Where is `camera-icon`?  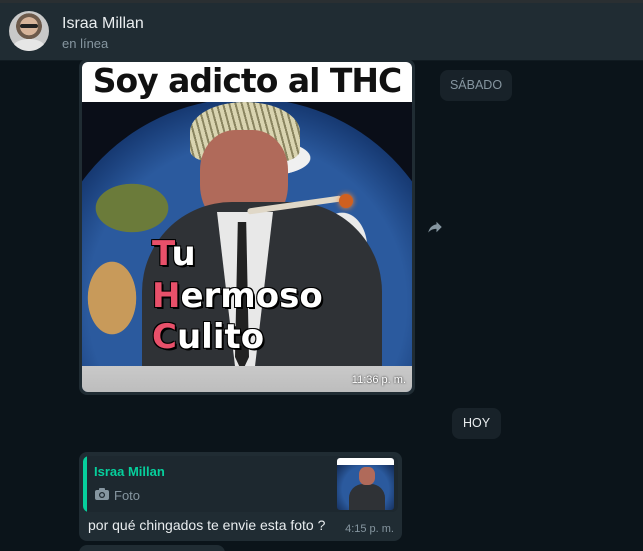 camera-icon is located at coordinates (102, 494).